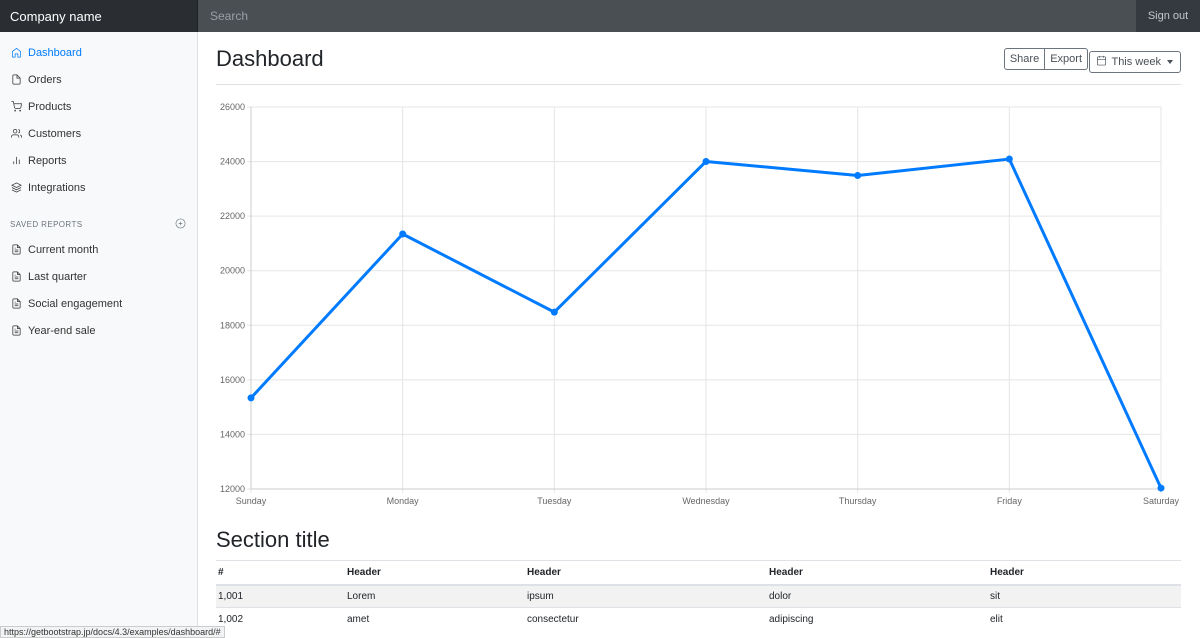 The height and width of the screenshot is (638, 1200). I want to click on saved-report-label: Year-end sale, so click(62, 330).